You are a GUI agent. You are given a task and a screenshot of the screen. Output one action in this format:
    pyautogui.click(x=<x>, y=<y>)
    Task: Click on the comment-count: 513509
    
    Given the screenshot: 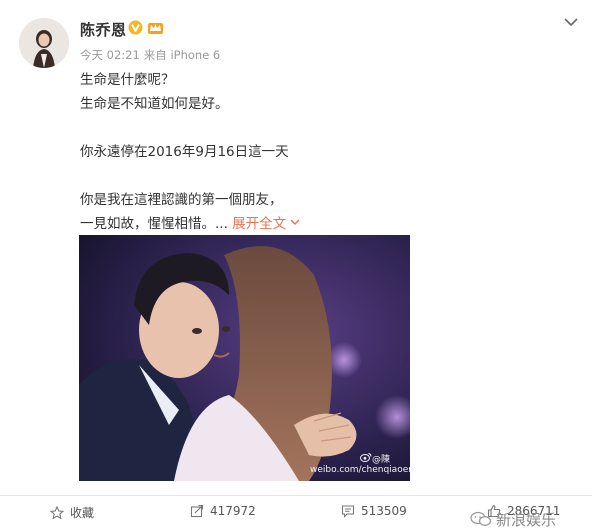 What is the action you would take?
    pyautogui.click(x=384, y=511)
    